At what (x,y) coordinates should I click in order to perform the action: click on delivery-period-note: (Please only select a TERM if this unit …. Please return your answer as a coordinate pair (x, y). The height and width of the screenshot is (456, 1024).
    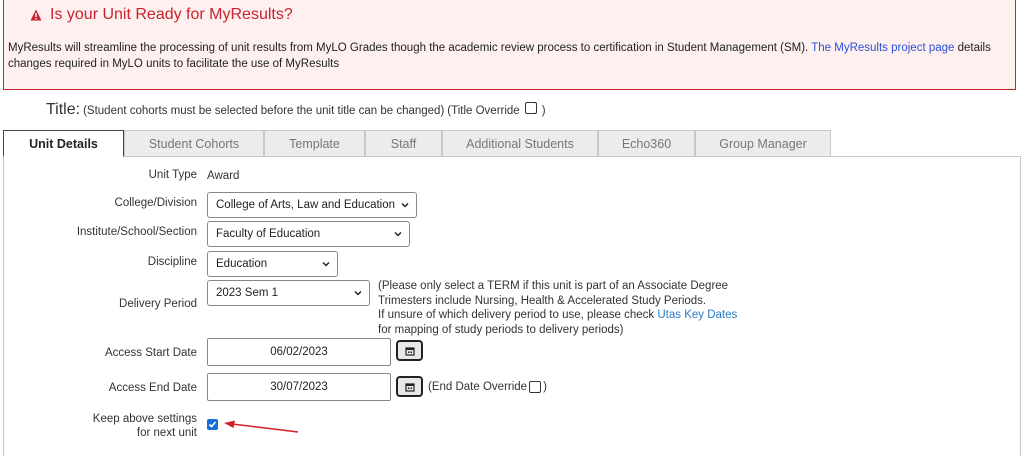
    Looking at the image, I should click on (557, 308).